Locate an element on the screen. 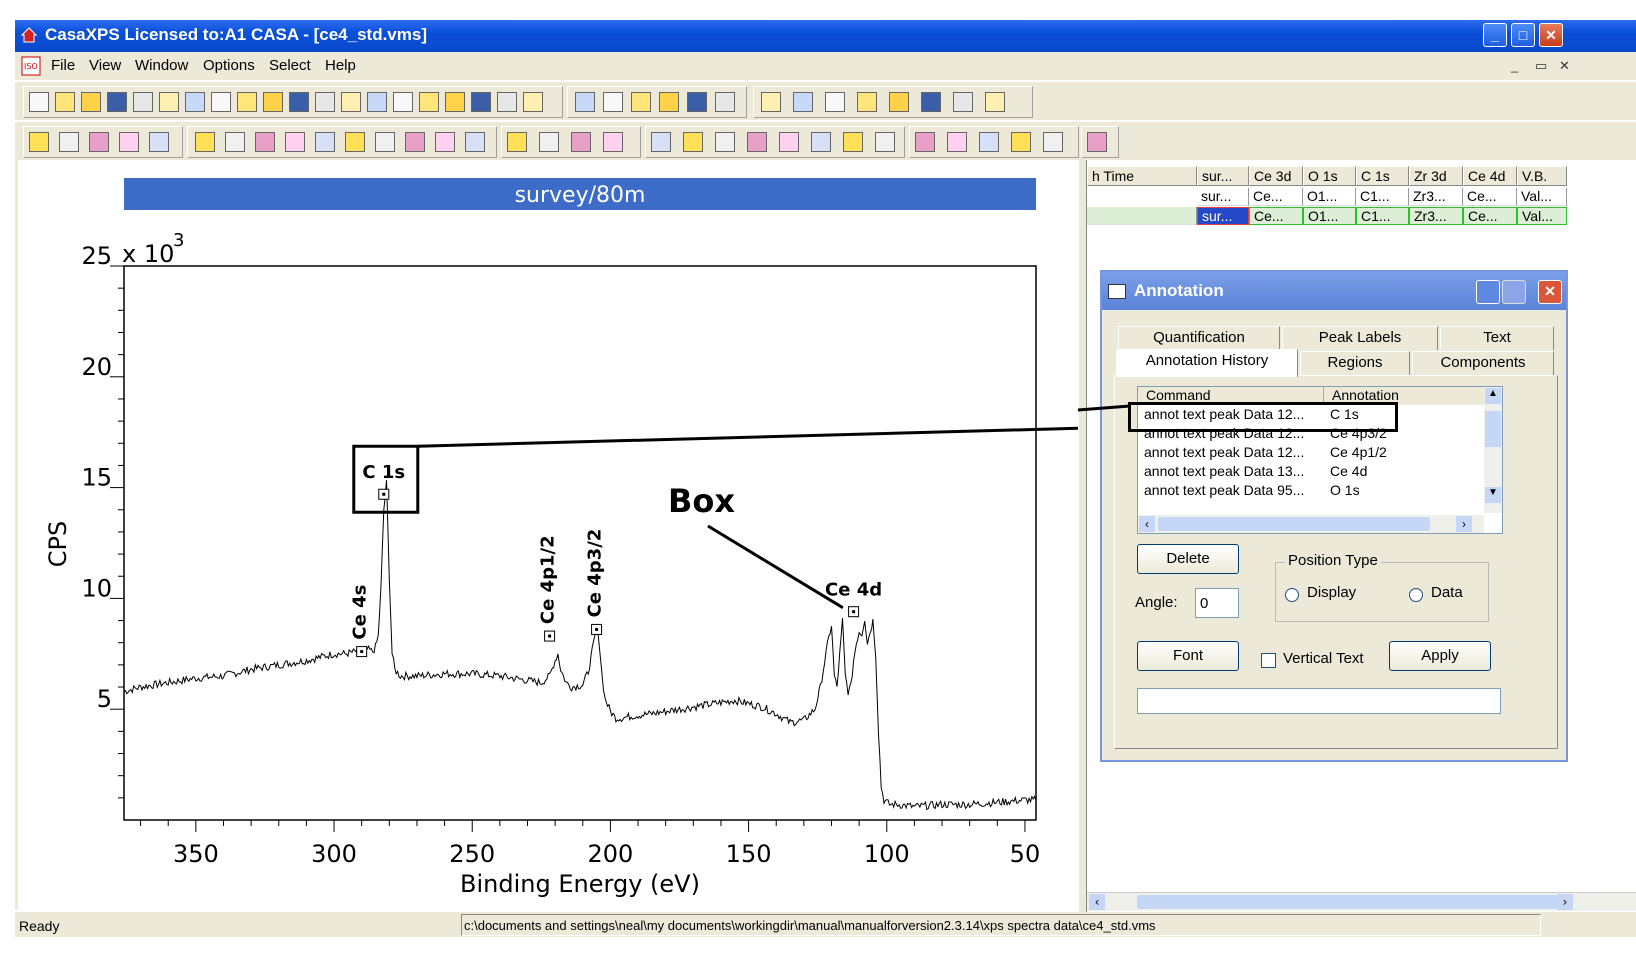 This screenshot has width=1636, height=973. grid-header: V.B. is located at coordinates (1542, 176).